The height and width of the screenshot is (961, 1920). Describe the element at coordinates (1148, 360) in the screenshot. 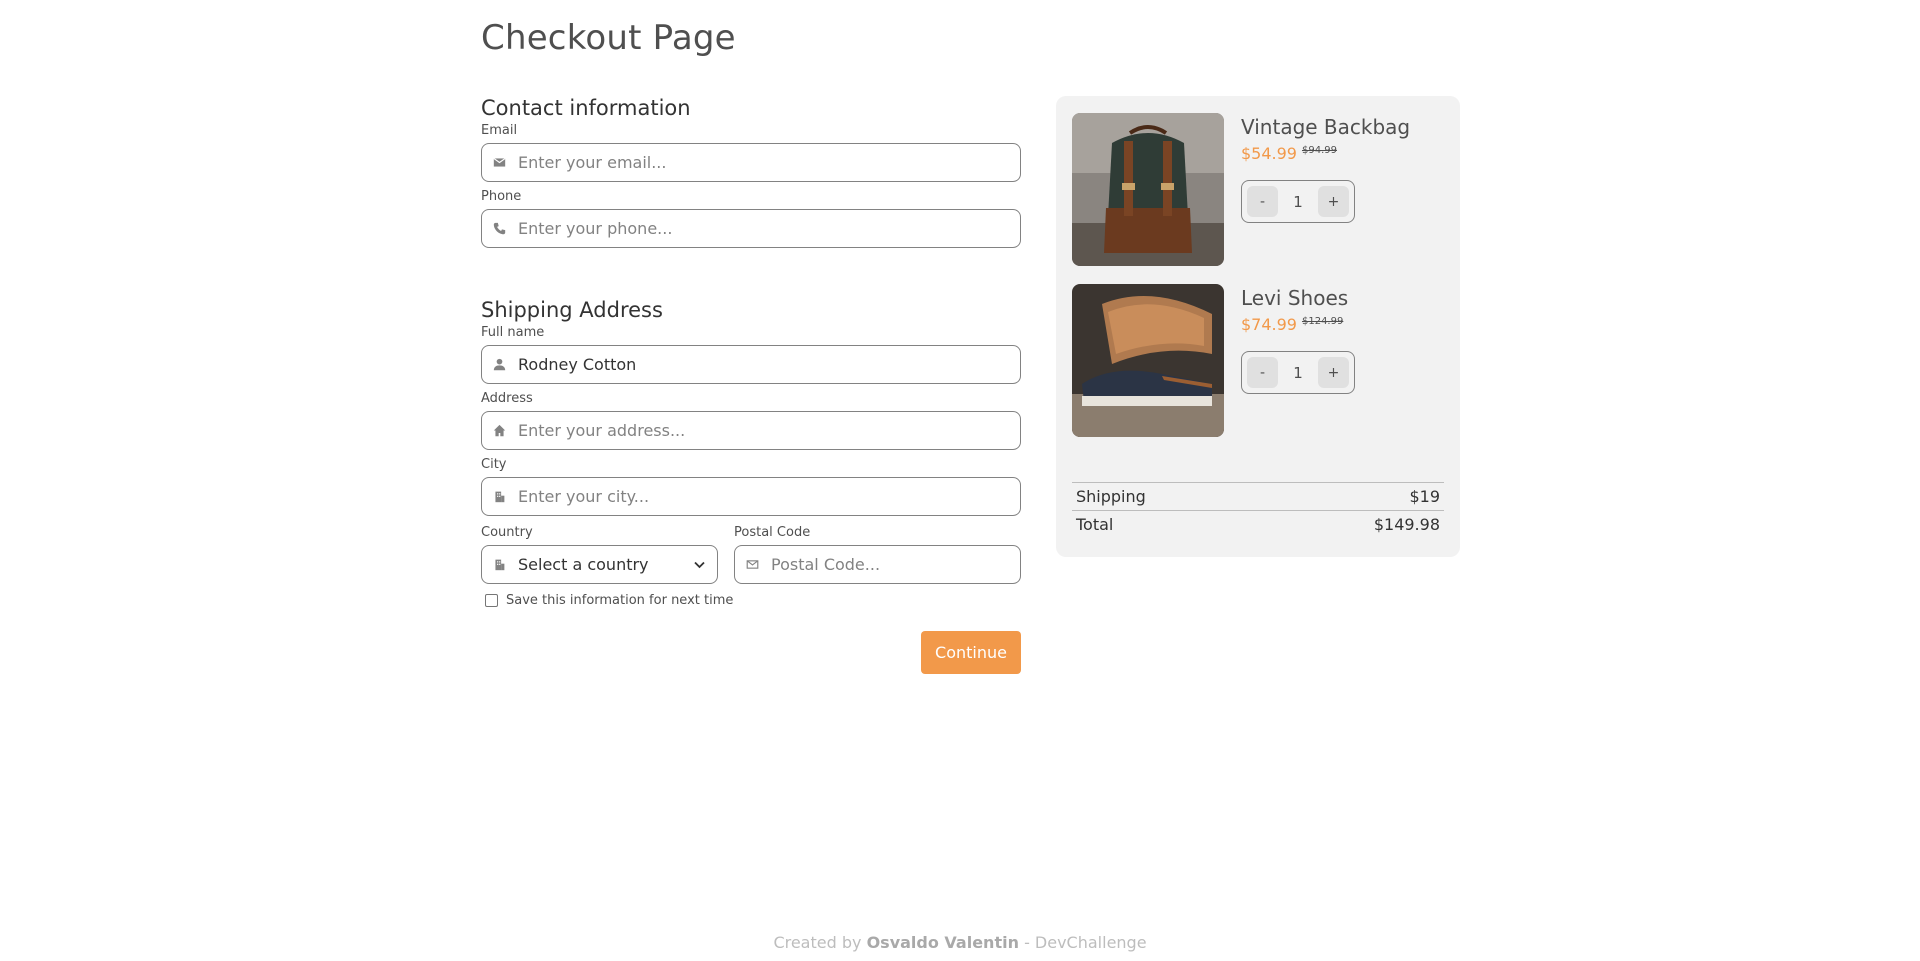

I see `shoes-image` at that location.